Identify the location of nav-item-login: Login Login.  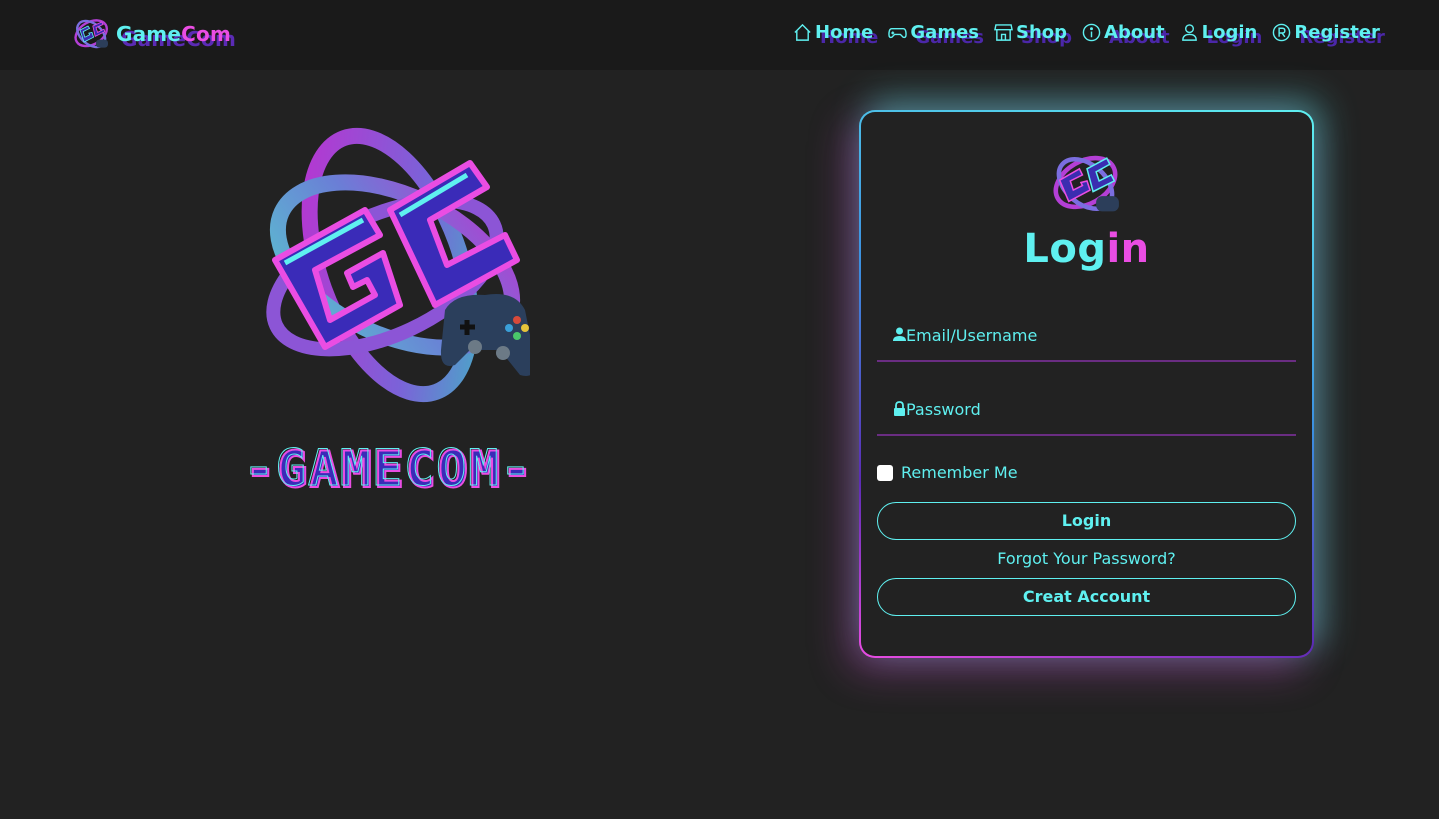
(1221, 35).